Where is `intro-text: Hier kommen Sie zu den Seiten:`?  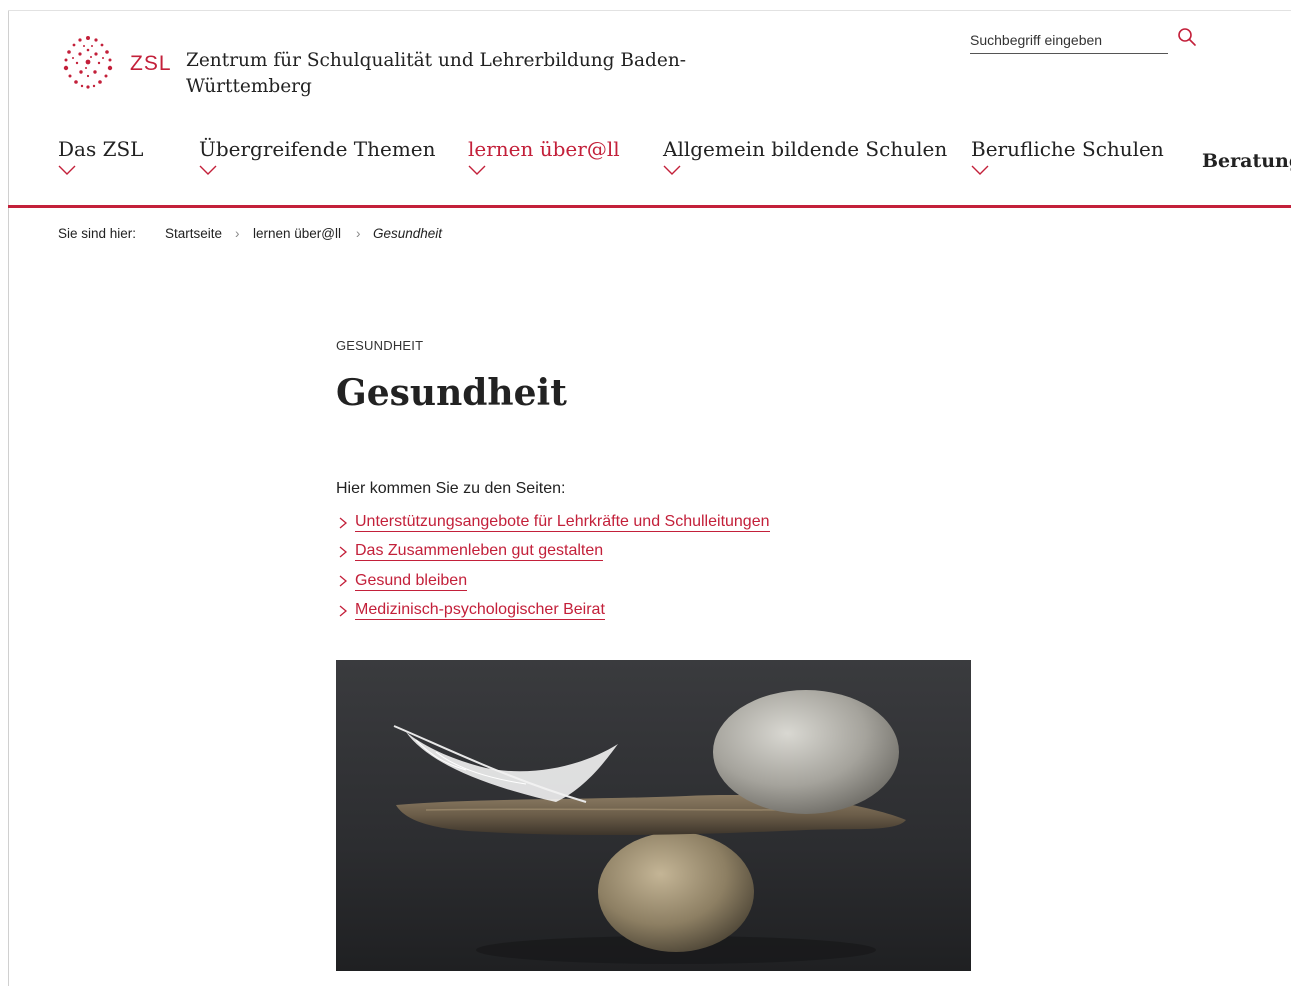 intro-text: Hier kommen Sie zu den Seiten: is located at coordinates (451, 488).